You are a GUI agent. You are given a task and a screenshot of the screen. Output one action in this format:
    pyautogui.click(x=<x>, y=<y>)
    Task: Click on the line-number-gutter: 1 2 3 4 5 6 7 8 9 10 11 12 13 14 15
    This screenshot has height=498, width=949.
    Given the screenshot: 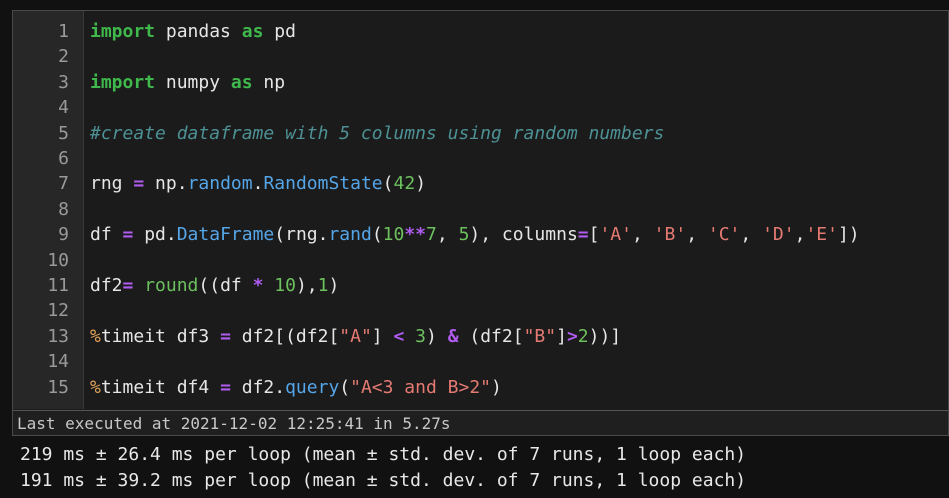 What is the action you would take?
    pyautogui.click(x=48, y=210)
    